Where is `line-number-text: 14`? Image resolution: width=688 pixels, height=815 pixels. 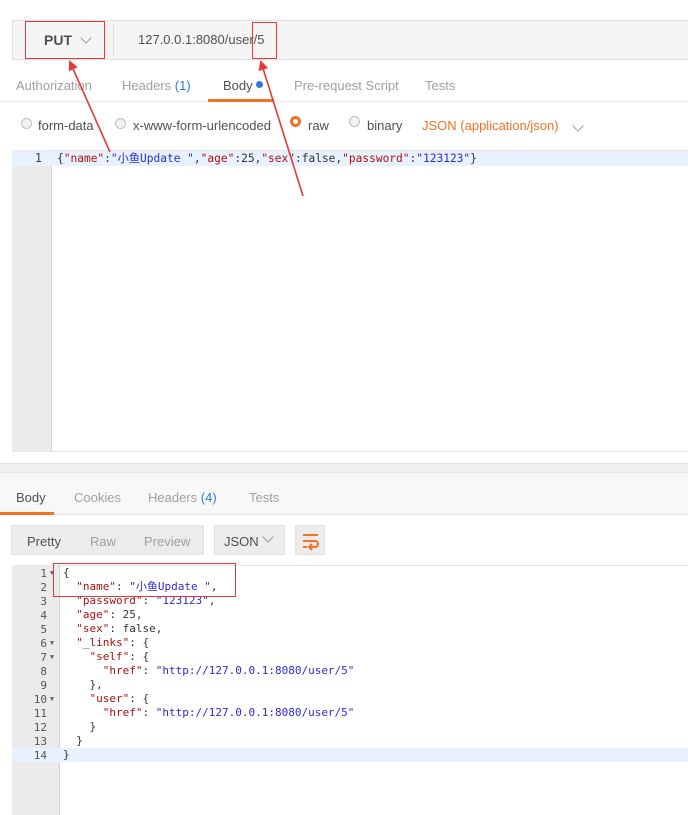 line-number-text: 14 is located at coordinates (40, 755).